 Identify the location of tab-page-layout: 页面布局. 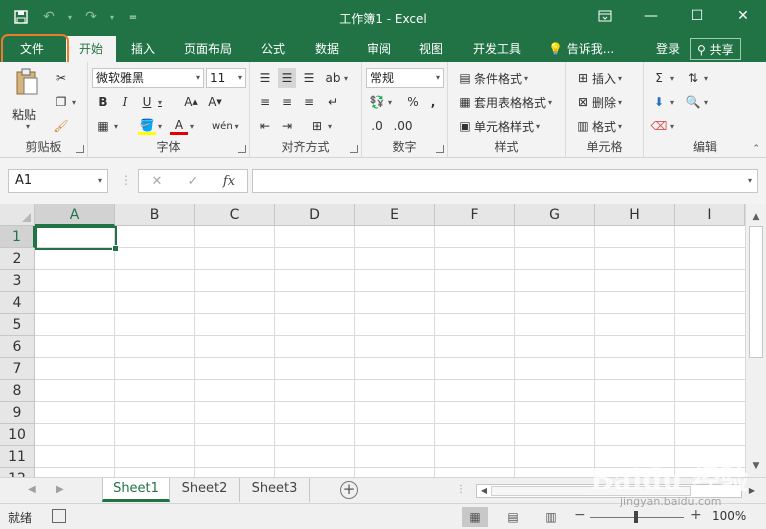
(208, 49).